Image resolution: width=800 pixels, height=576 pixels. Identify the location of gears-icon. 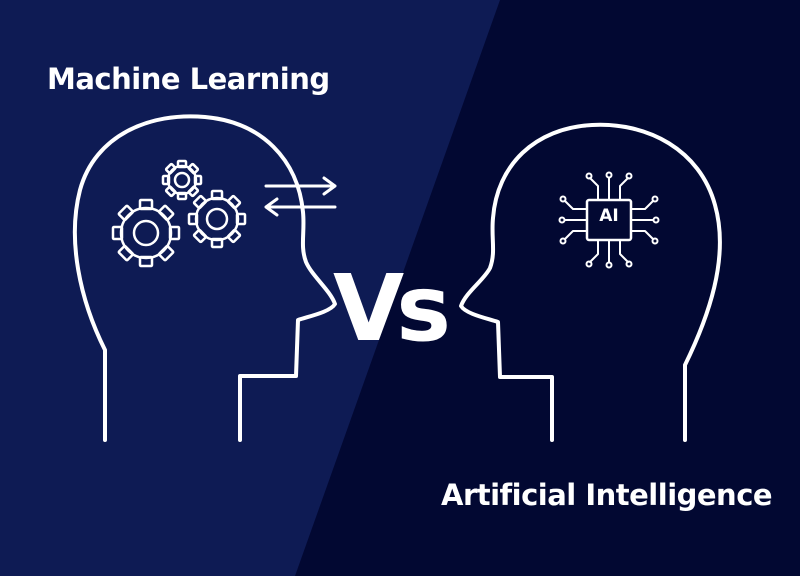
(179, 213).